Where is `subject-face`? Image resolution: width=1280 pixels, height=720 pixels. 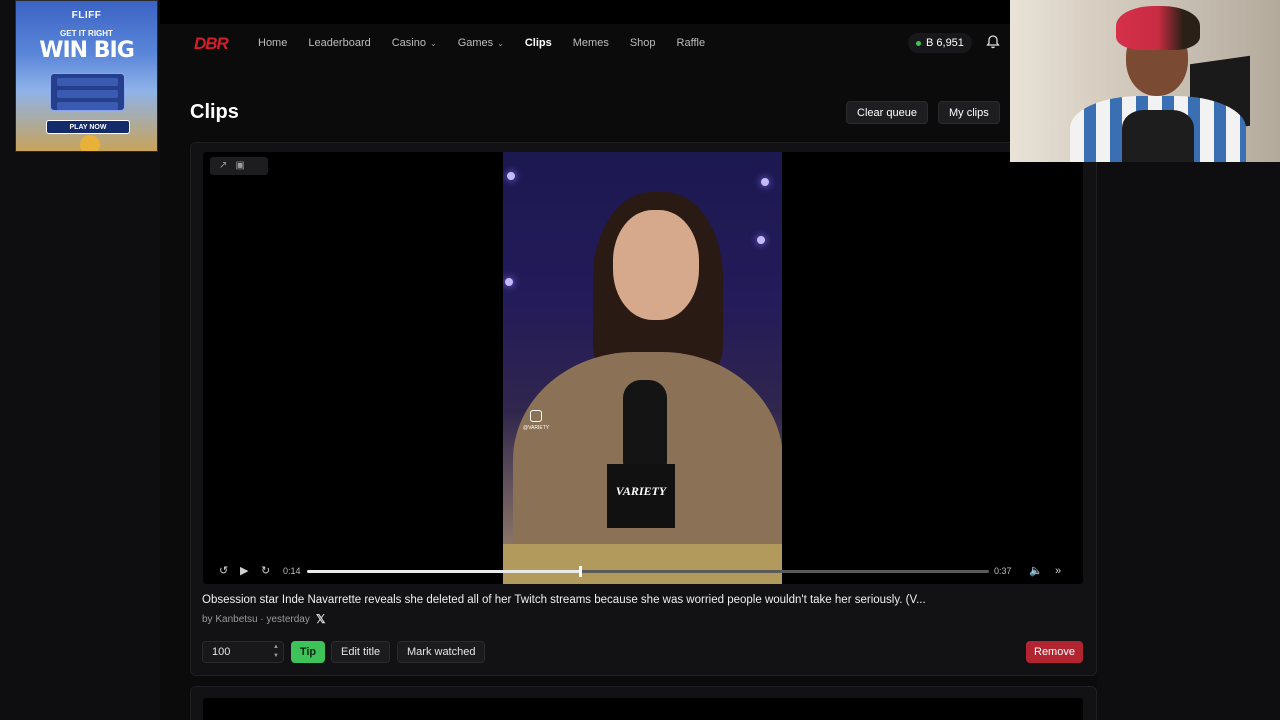 subject-face is located at coordinates (656, 265).